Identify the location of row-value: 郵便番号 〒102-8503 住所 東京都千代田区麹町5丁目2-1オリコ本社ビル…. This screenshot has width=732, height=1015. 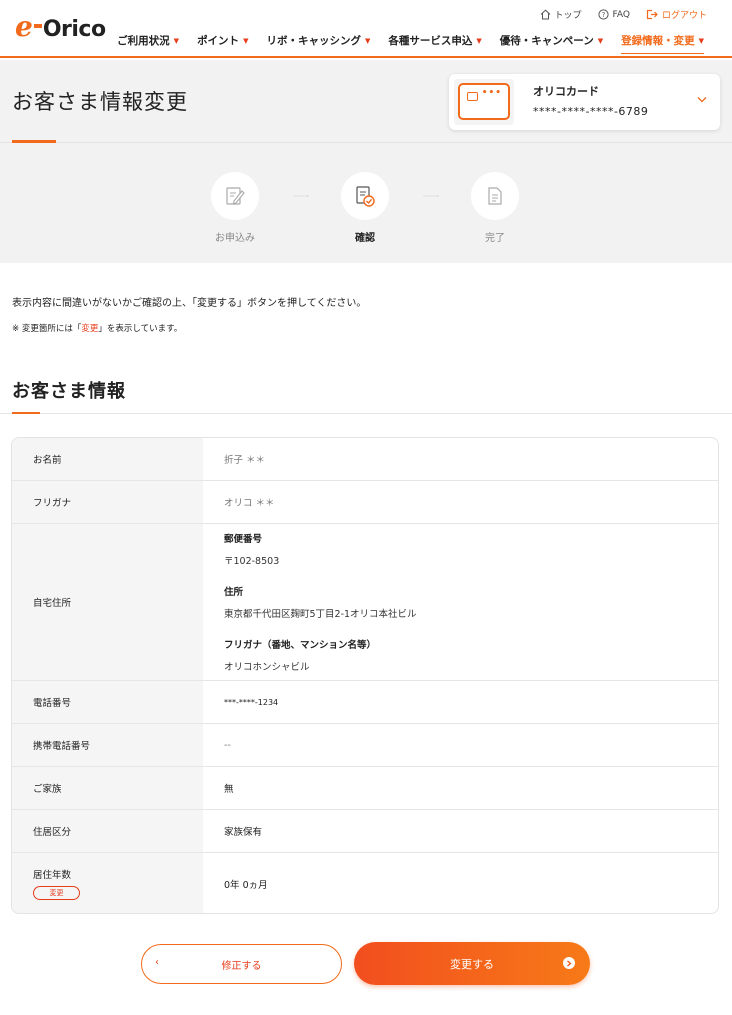
(460, 602).